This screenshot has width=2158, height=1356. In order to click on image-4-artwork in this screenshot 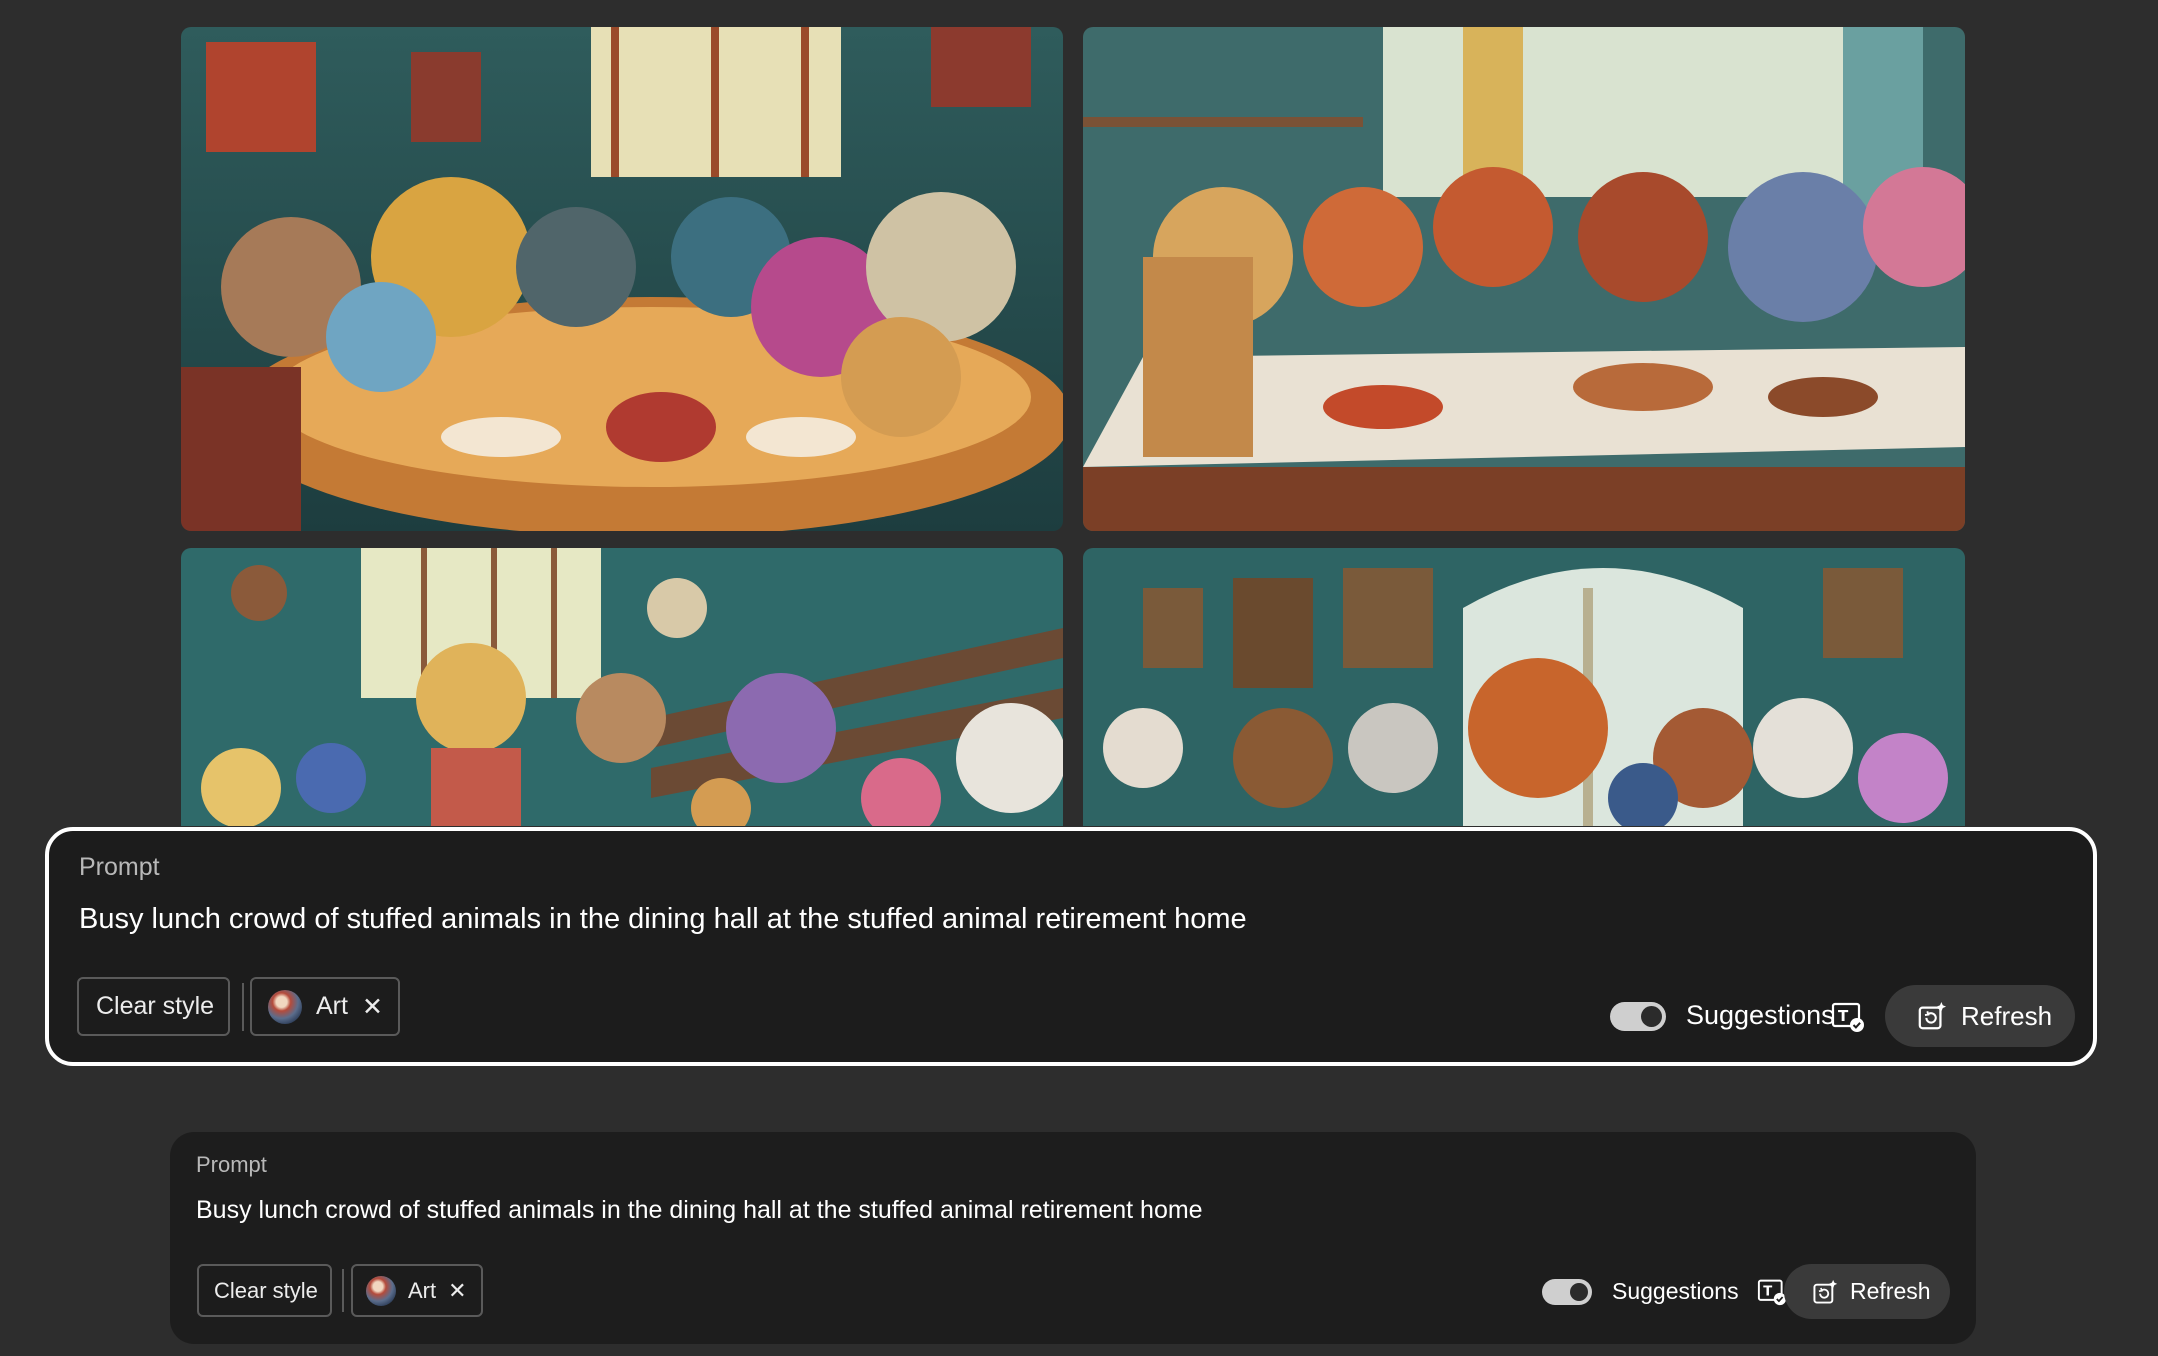, I will do `click(1524, 687)`.